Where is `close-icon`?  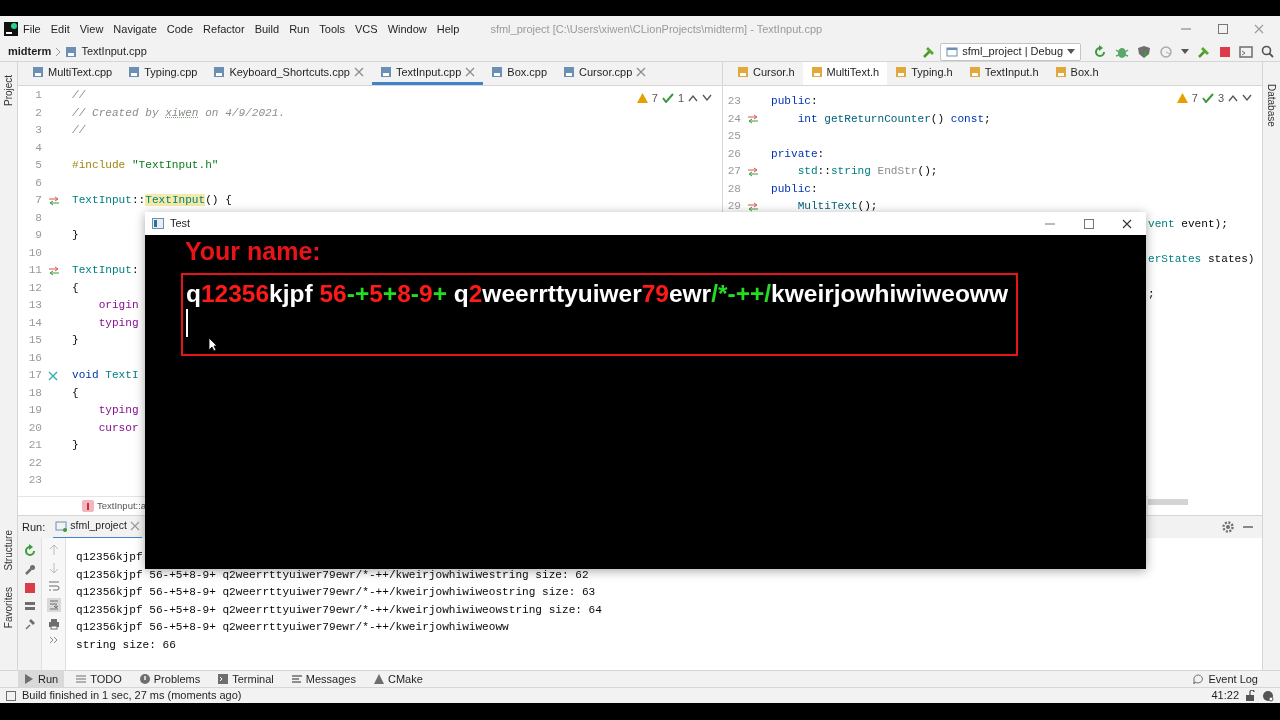 close-icon is located at coordinates (1127, 223).